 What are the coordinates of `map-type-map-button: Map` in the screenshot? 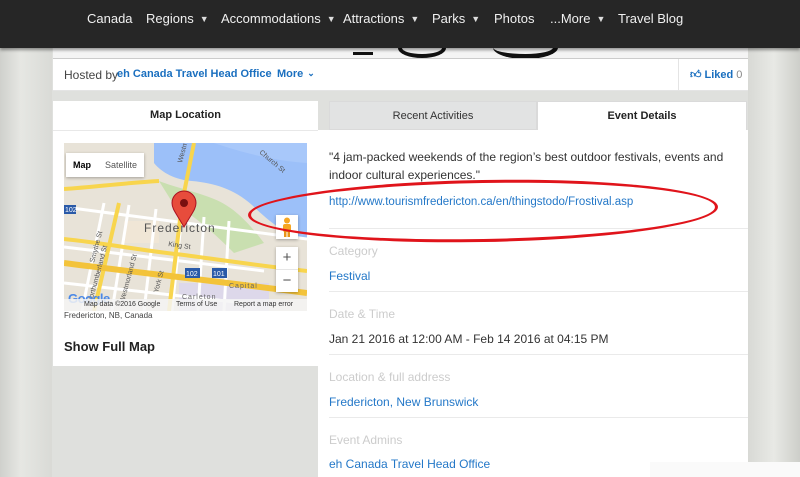 It's located at (82, 165).